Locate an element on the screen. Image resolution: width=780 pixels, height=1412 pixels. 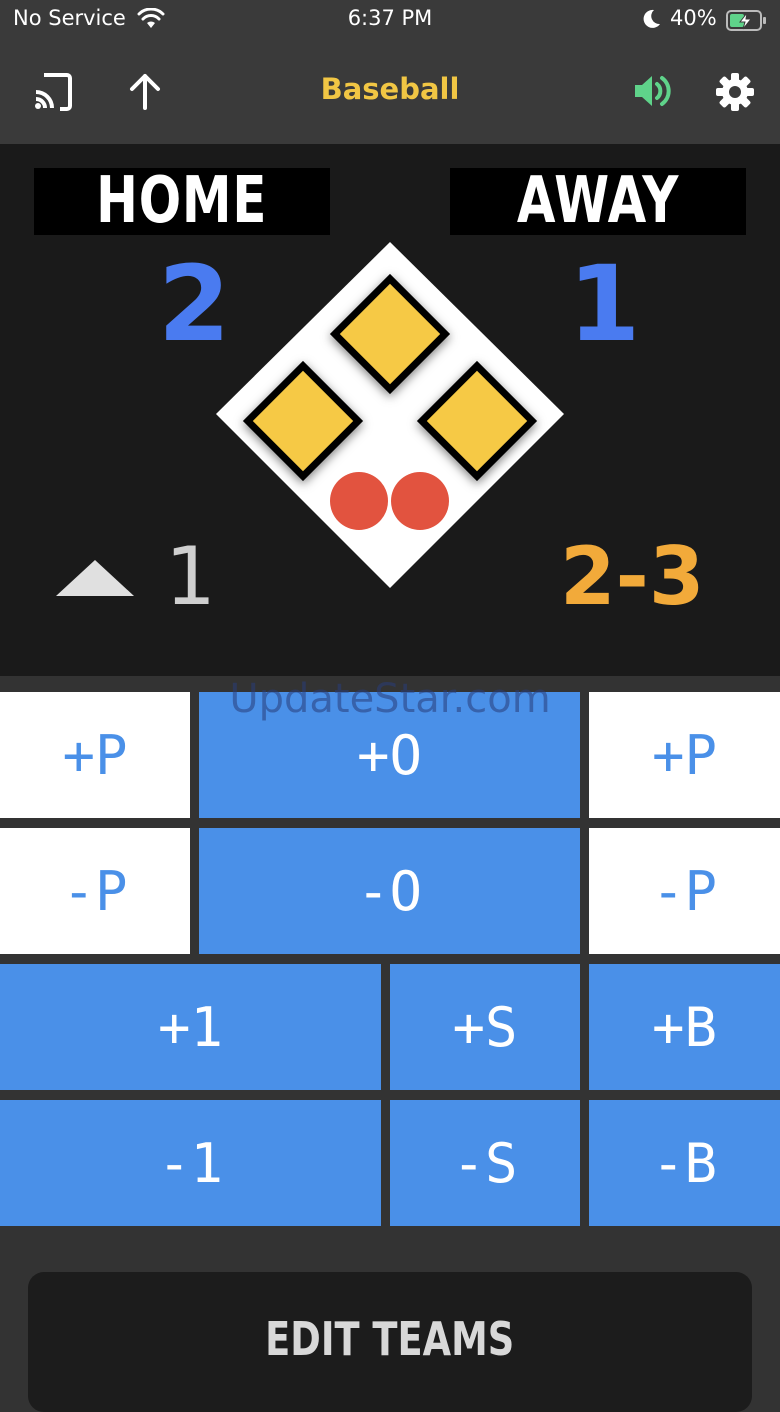
status-bar: No Service 6:37 PM 40% is located at coordinates (390, 21).